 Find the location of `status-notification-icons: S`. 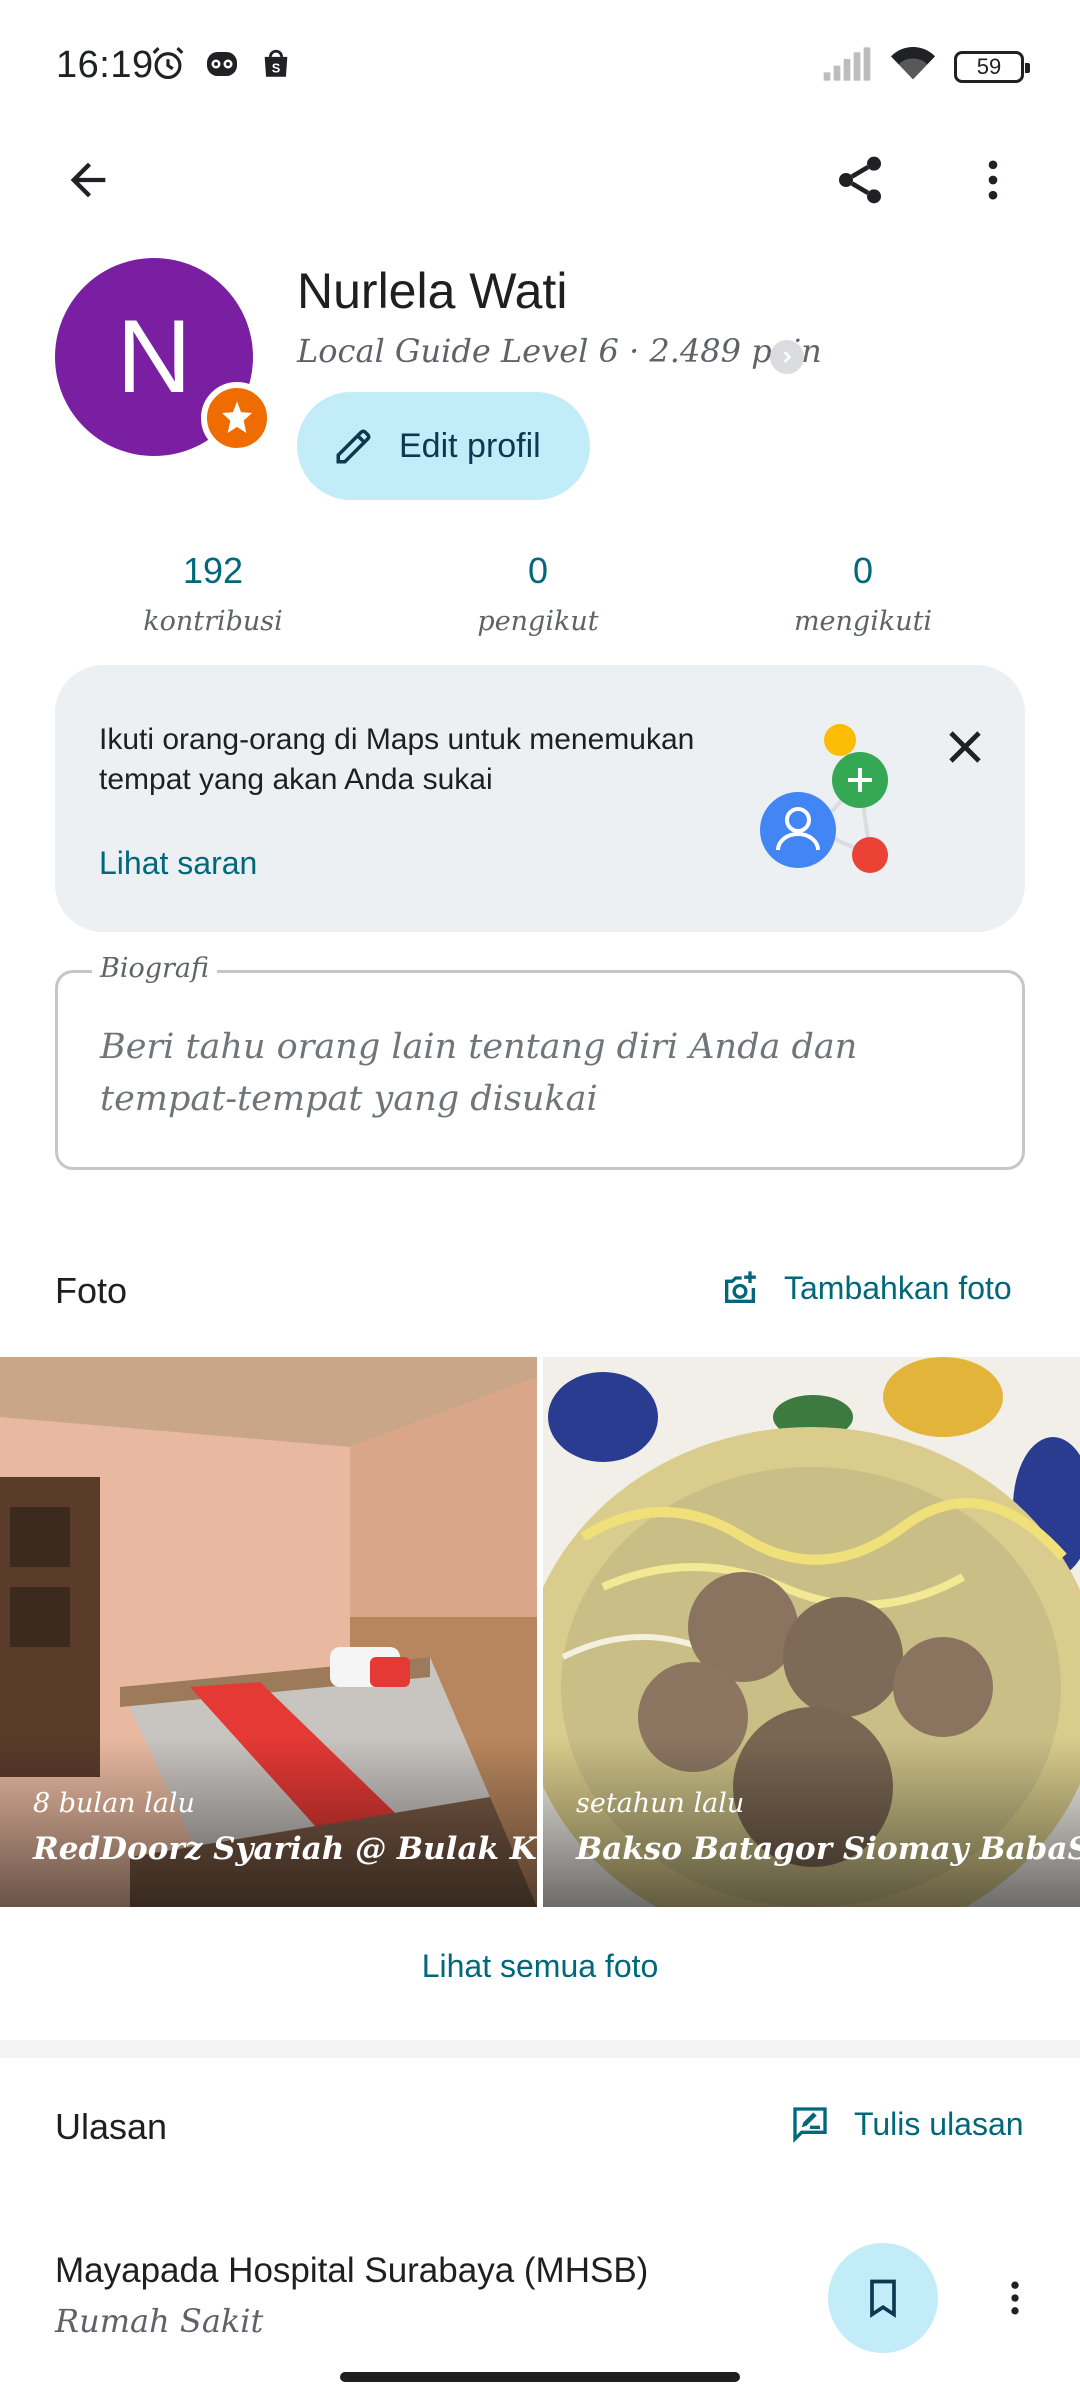

status-notification-icons: S is located at coordinates (222, 64).